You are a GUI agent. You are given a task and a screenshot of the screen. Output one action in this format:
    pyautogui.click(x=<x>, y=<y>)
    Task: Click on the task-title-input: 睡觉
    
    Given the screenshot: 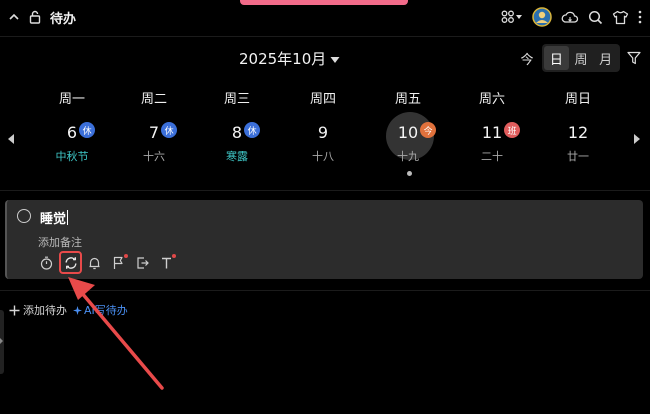 What is the action you would take?
    pyautogui.click(x=54, y=217)
    